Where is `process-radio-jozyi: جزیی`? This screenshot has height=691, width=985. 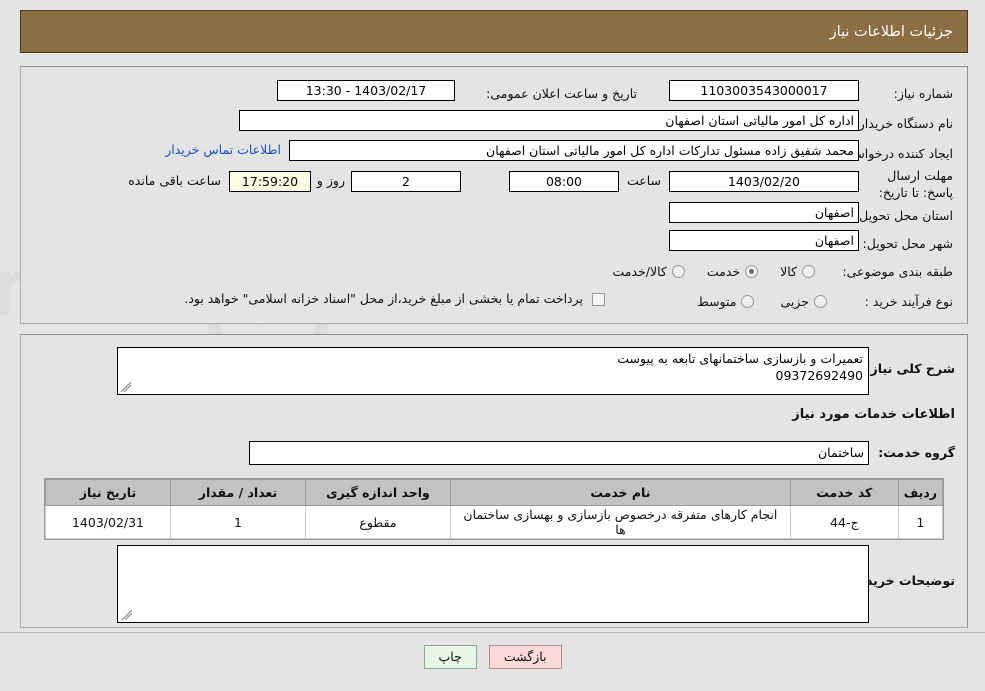
process-radio-jozyi: جزیی is located at coordinates (803, 301).